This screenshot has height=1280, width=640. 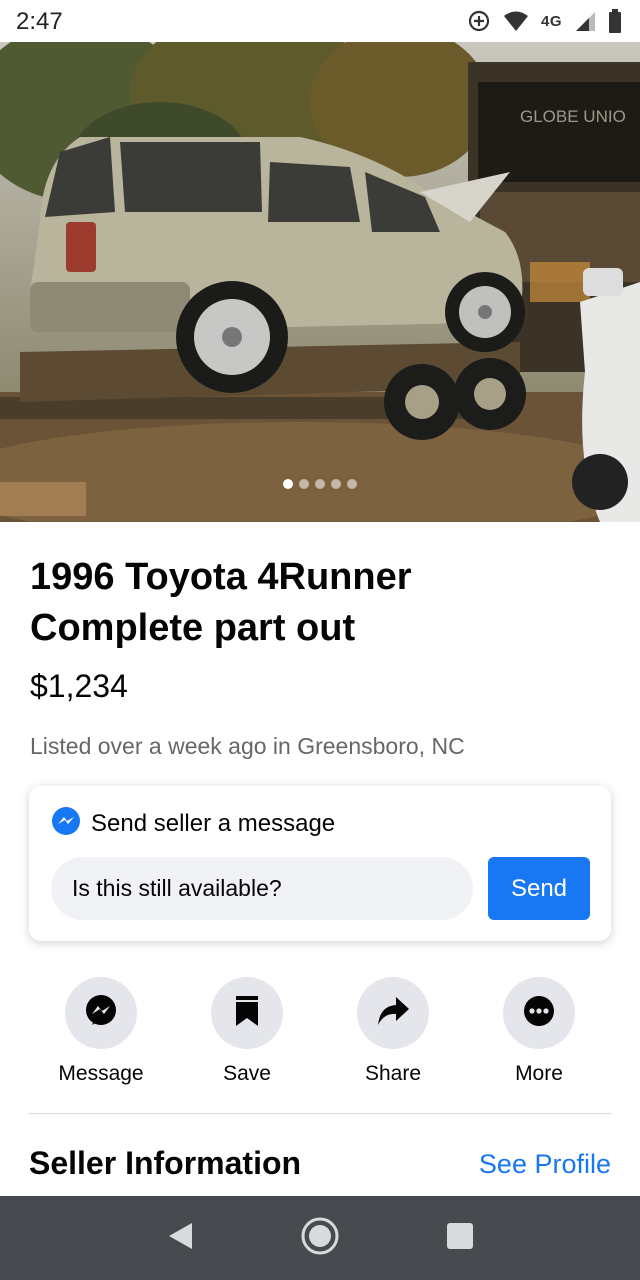 I want to click on home-icon, so click(x=320, y=1238).